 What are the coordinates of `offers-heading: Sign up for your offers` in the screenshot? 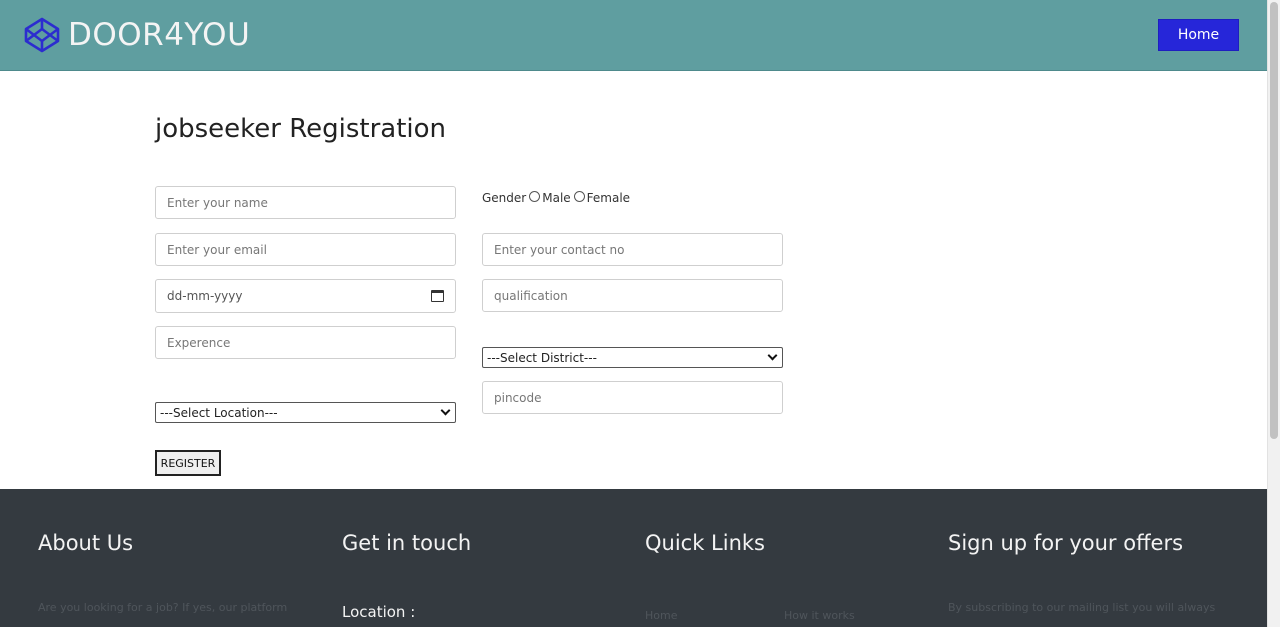 It's located at (1066, 543).